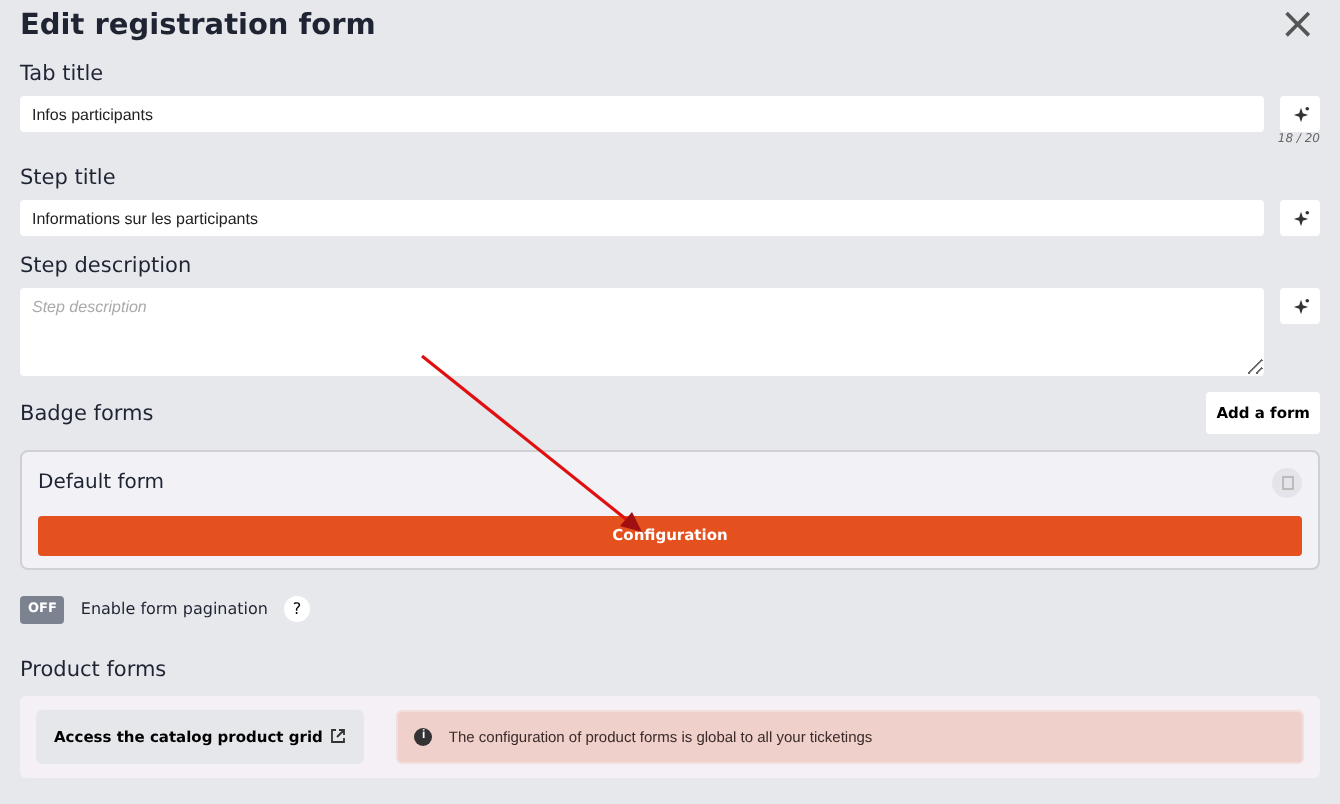 The image size is (1340, 804). What do you see at coordinates (1297, 26) in the screenshot?
I see `close-button: ×` at bounding box center [1297, 26].